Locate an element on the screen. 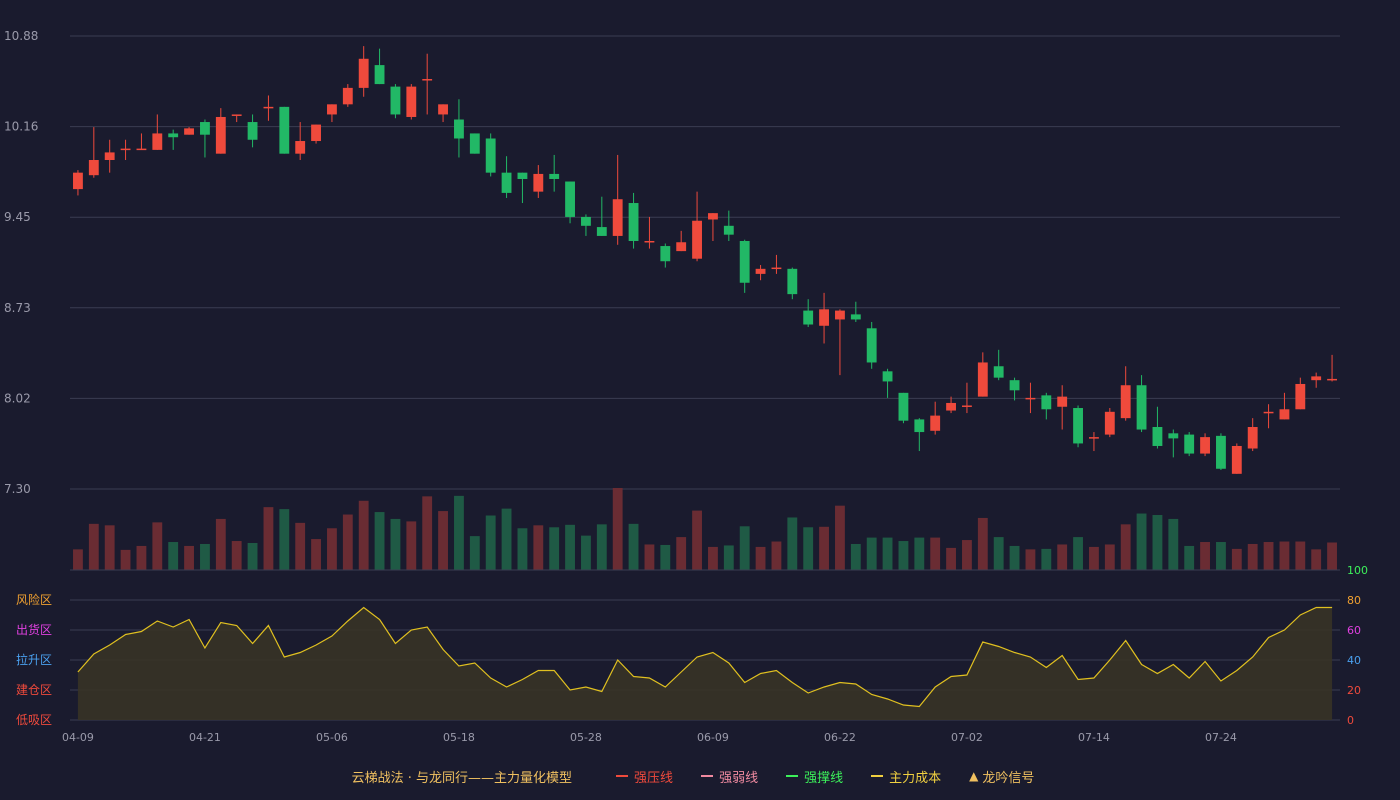 This screenshot has height=800, width=1400. legend-label: 龙吟信号 is located at coordinates (1008, 778).